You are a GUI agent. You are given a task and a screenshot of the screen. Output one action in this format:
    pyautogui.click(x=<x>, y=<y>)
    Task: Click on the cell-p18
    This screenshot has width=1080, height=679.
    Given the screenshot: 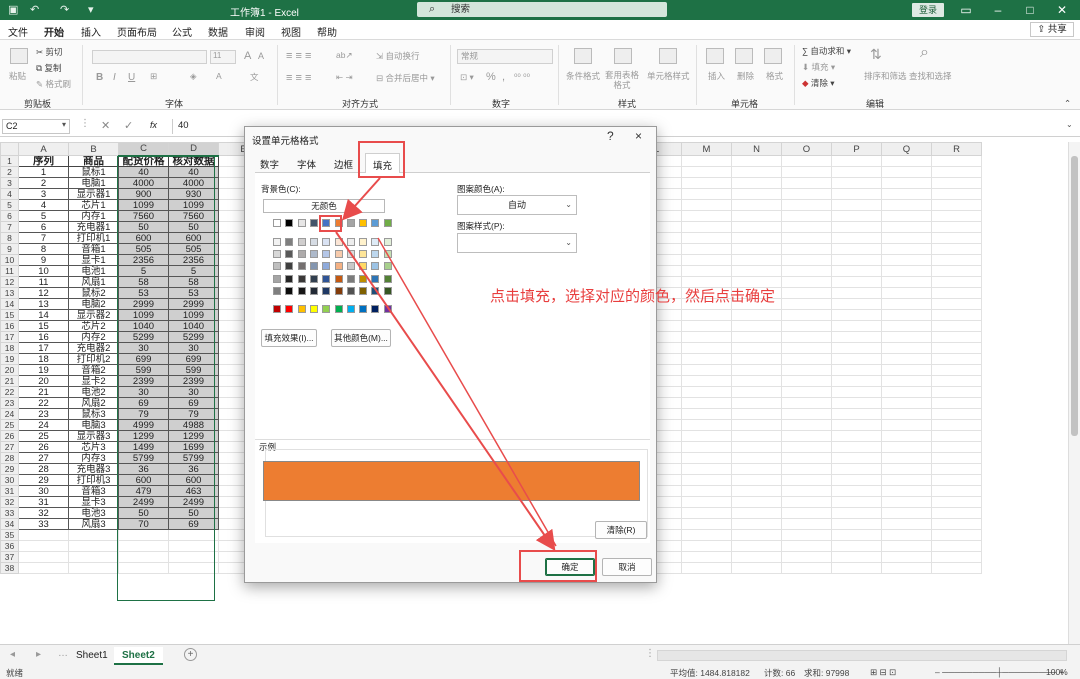 What is the action you would take?
    pyautogui.click(x=856, y=348)
    